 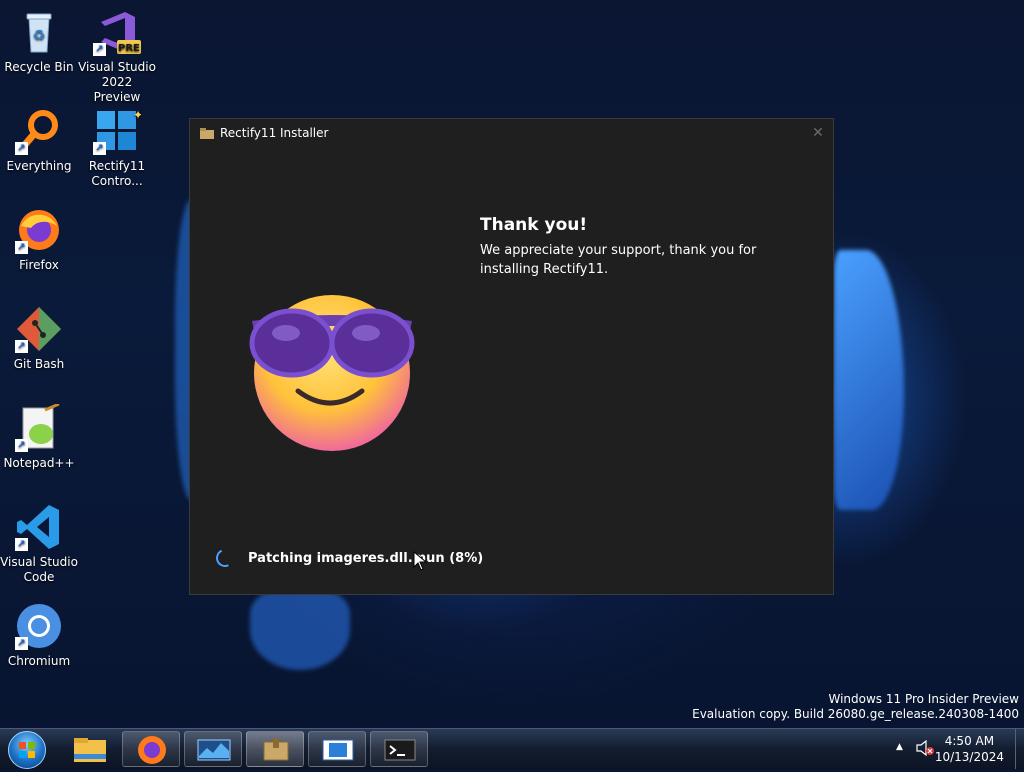 What do you see at coordinates (39, 527) in the screenshot?
I see `vscode-icon: ↗` at bounding box center [39, 527].